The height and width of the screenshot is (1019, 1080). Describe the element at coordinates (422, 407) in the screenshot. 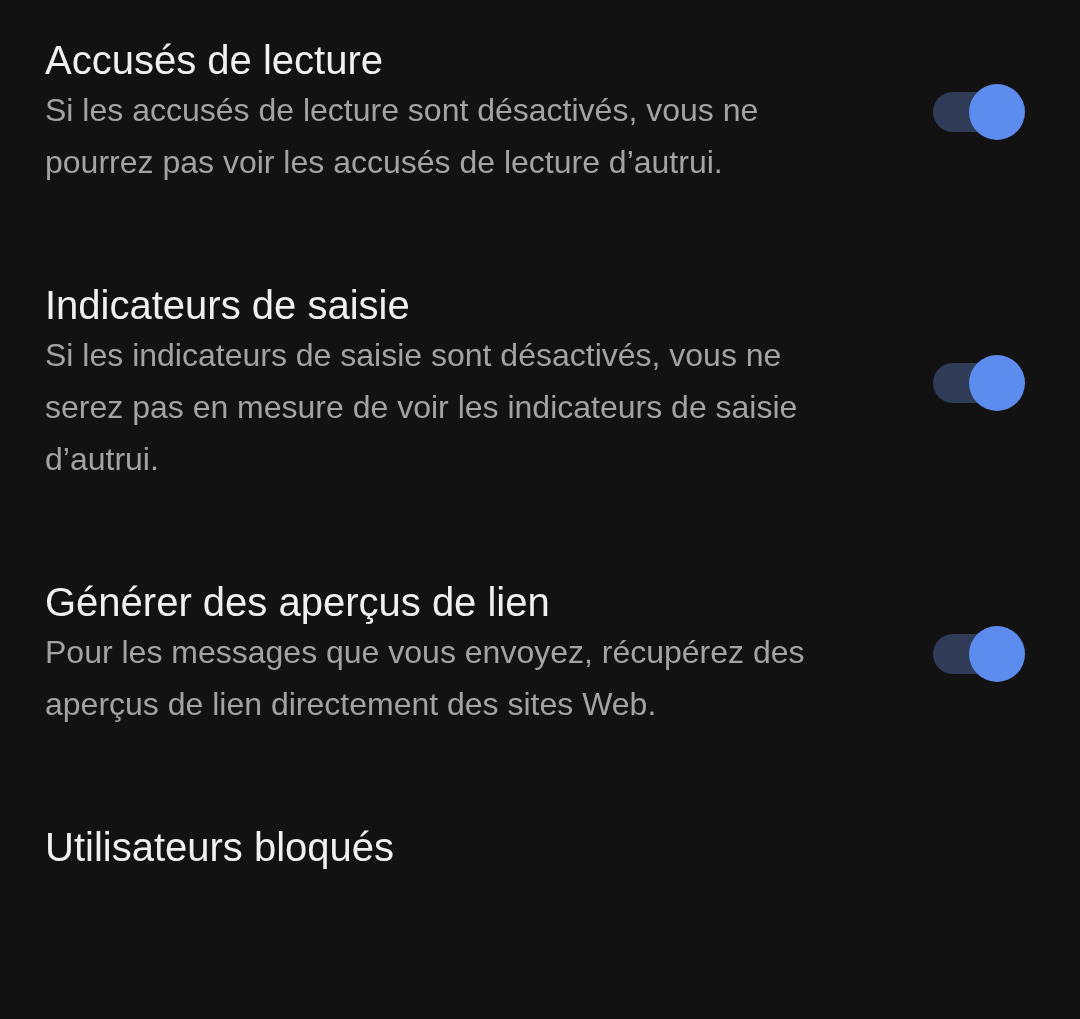

I see `setting-description: Si les indicateurs de saisie sont désactivés, vous ne serez pas en mesure de voir les indicateurs de saisie d’autrui.` at that location.